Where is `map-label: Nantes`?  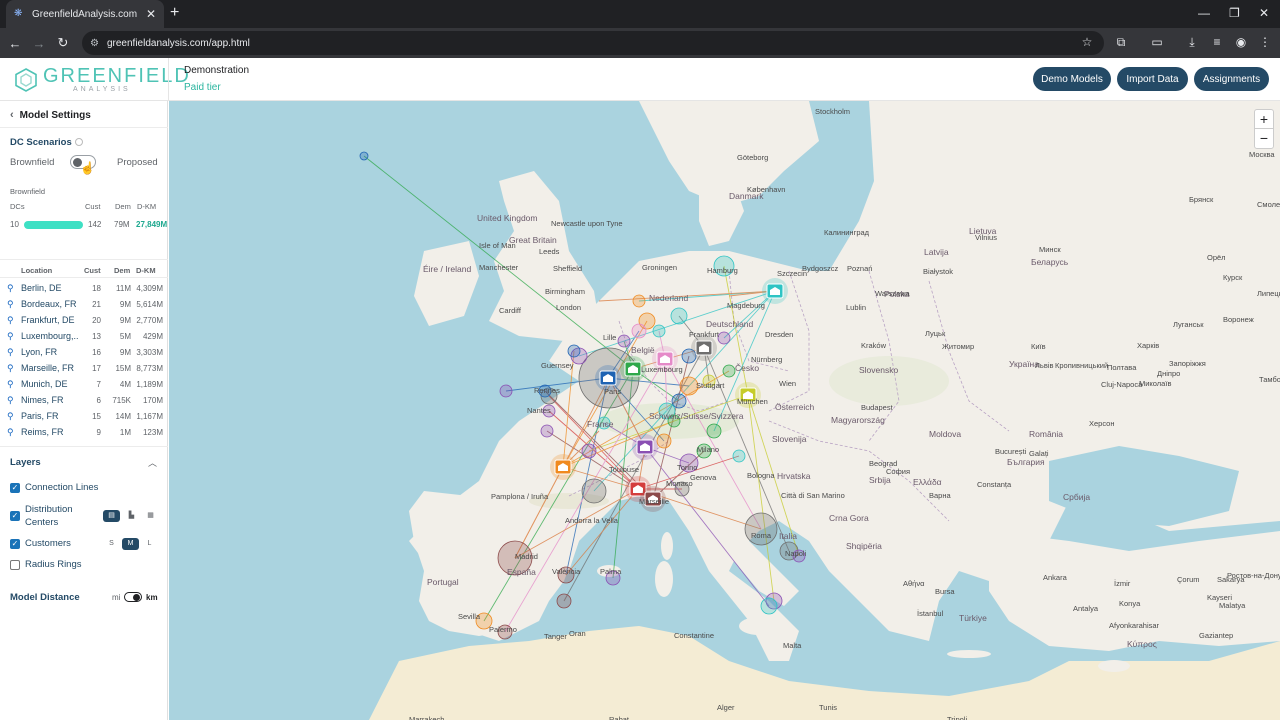
map-label: Nantes is located at coordinates (539, 410).